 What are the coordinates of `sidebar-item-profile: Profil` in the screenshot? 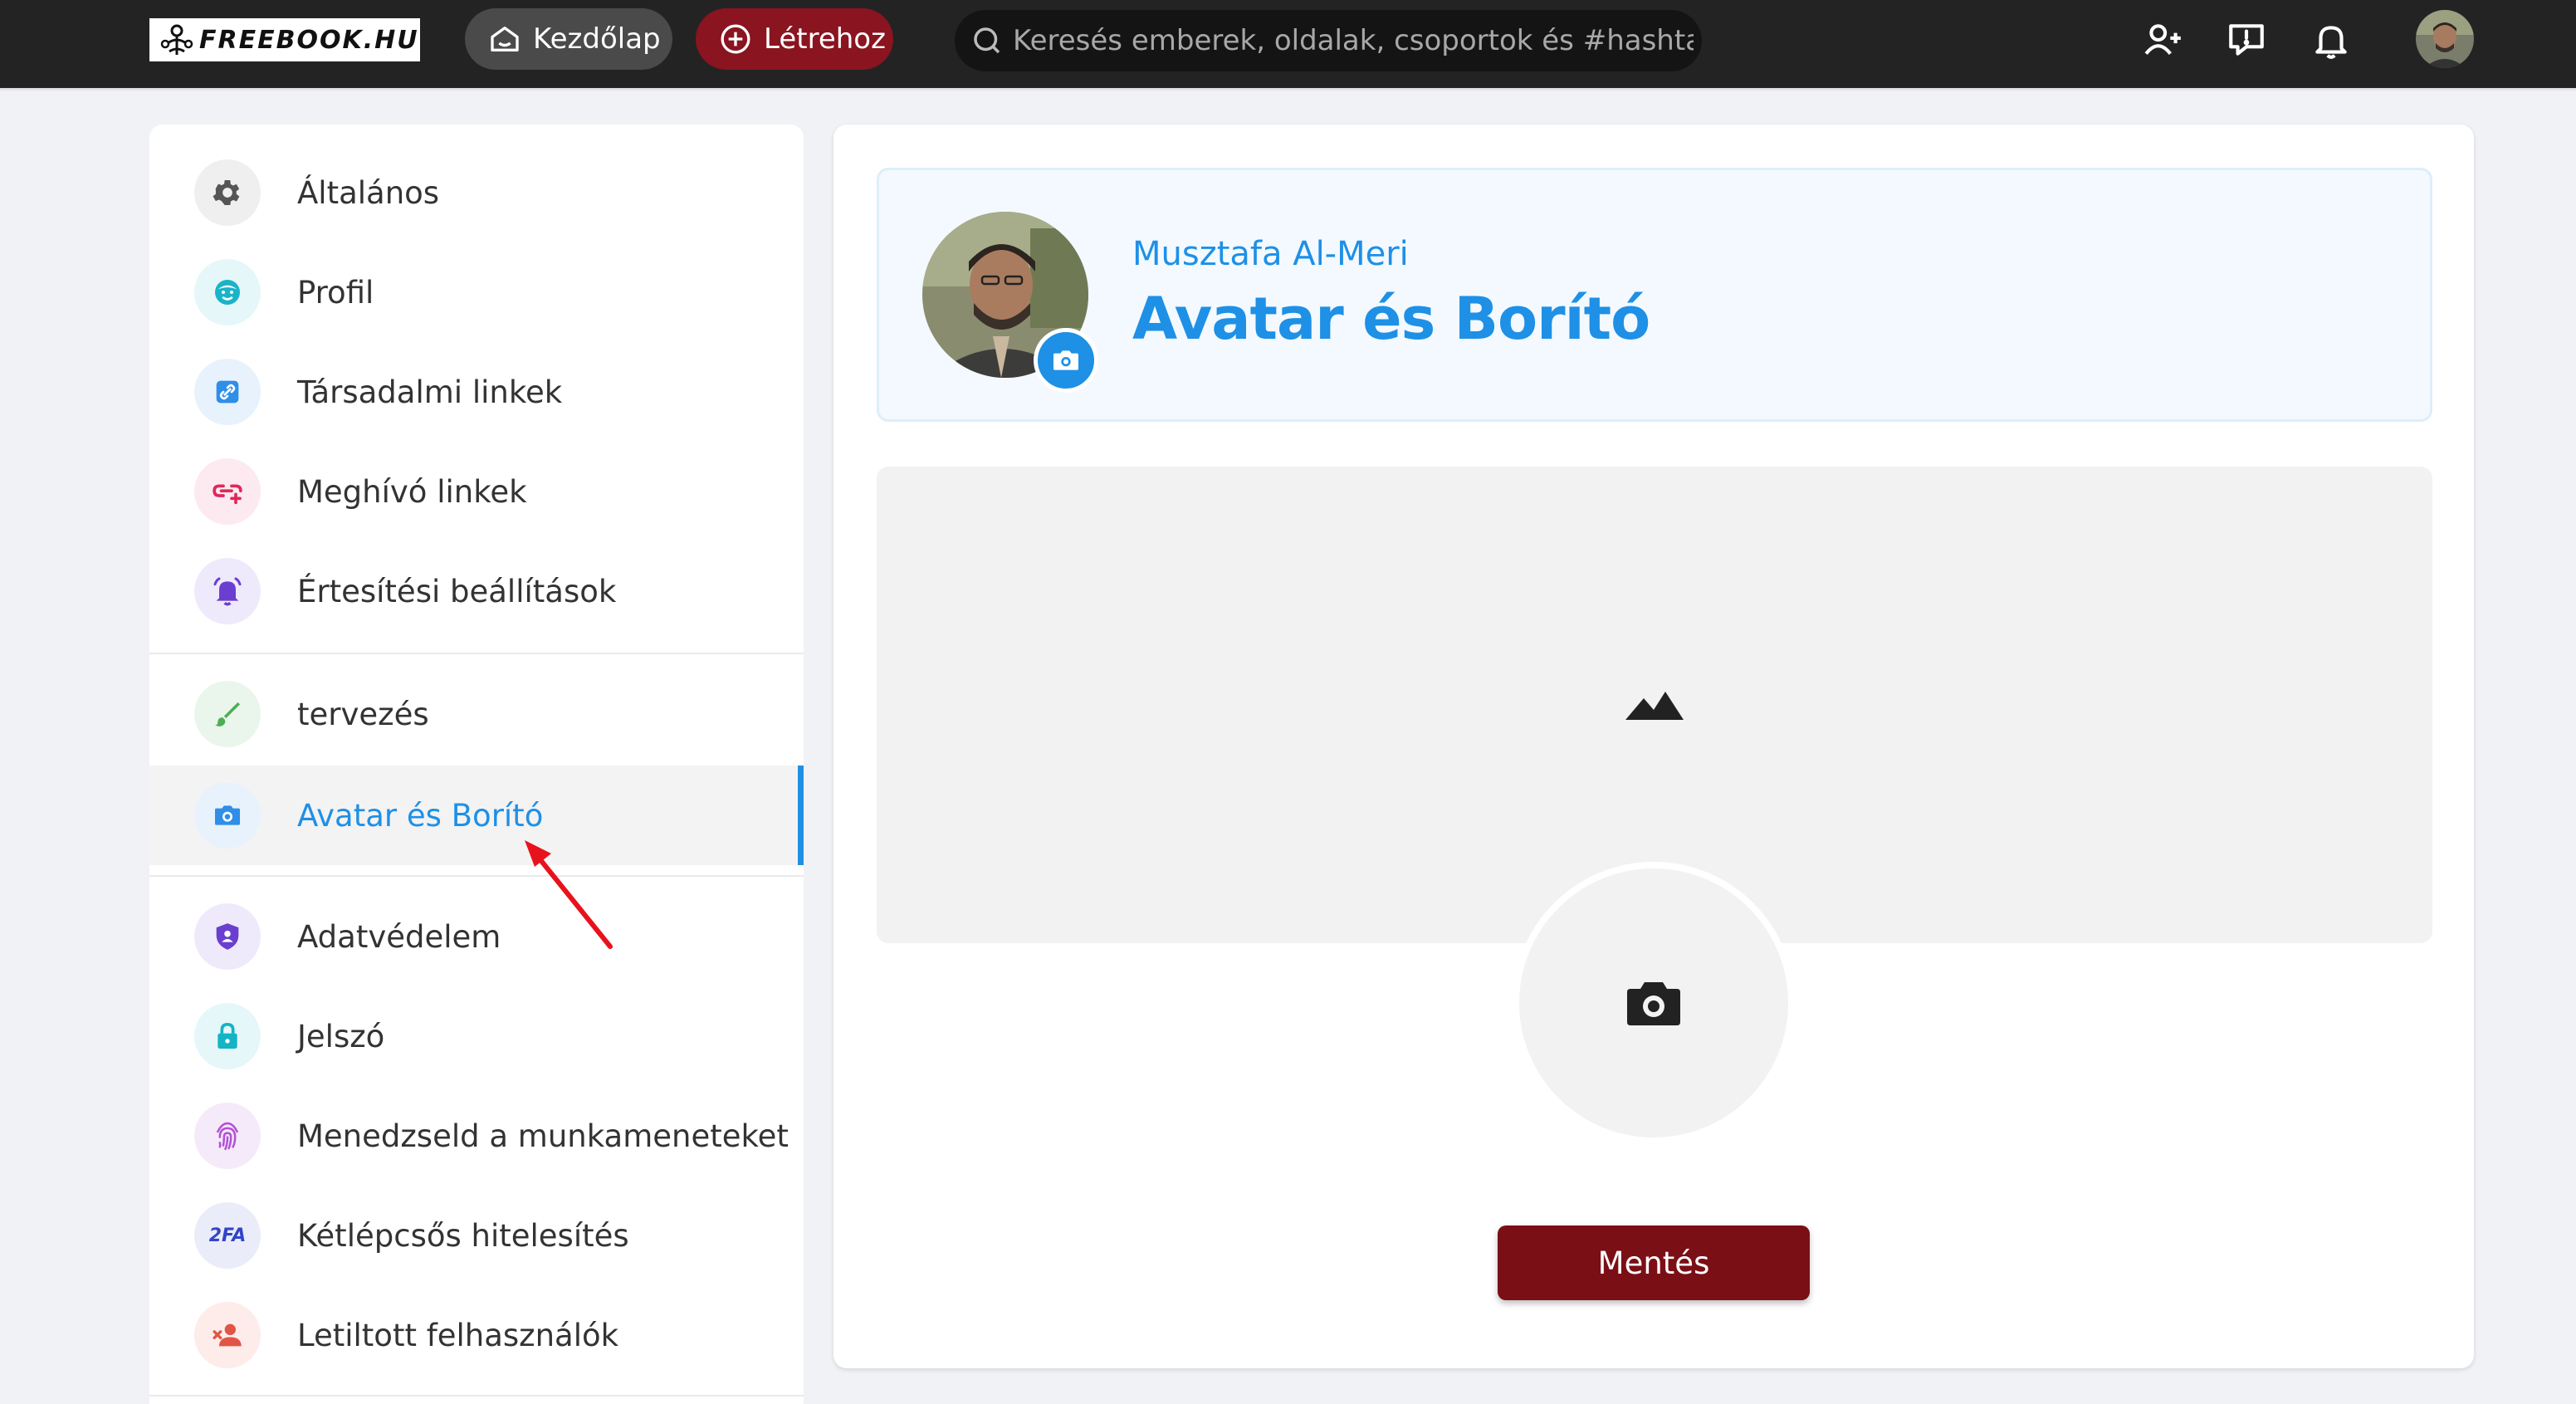 It's located at (476, 292).